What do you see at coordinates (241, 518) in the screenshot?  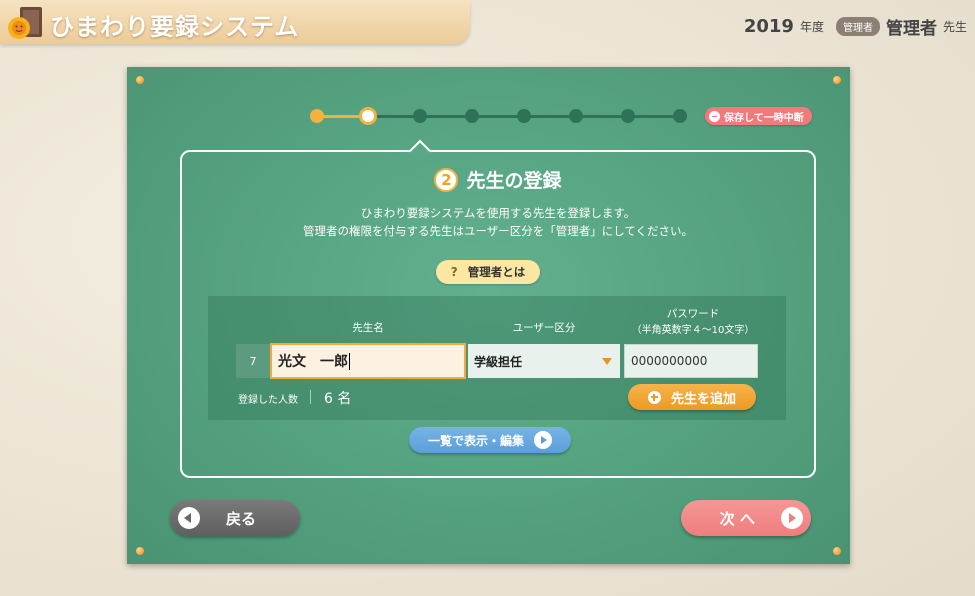 I see `back-label: 戻る` at bounding box center [241, 518].